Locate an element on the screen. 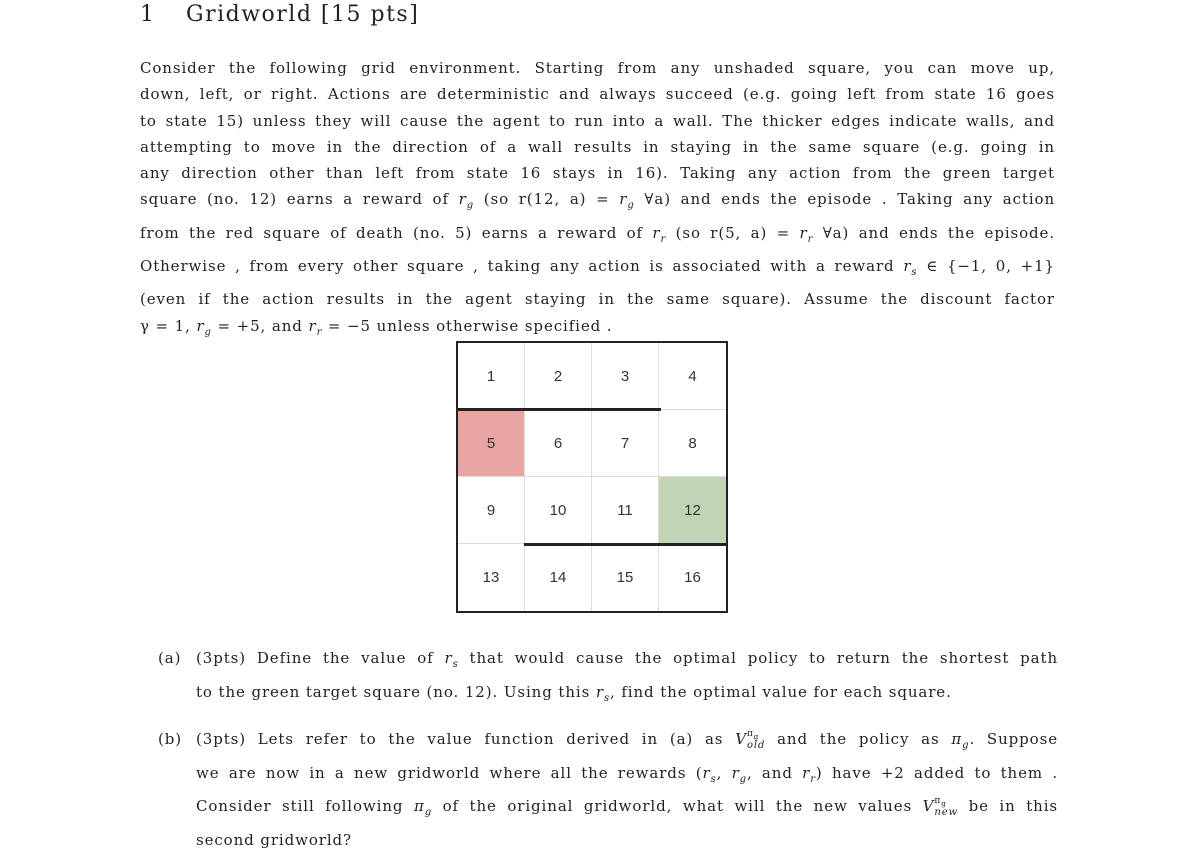  question-label: (b) is located at coordinates (170, 739).